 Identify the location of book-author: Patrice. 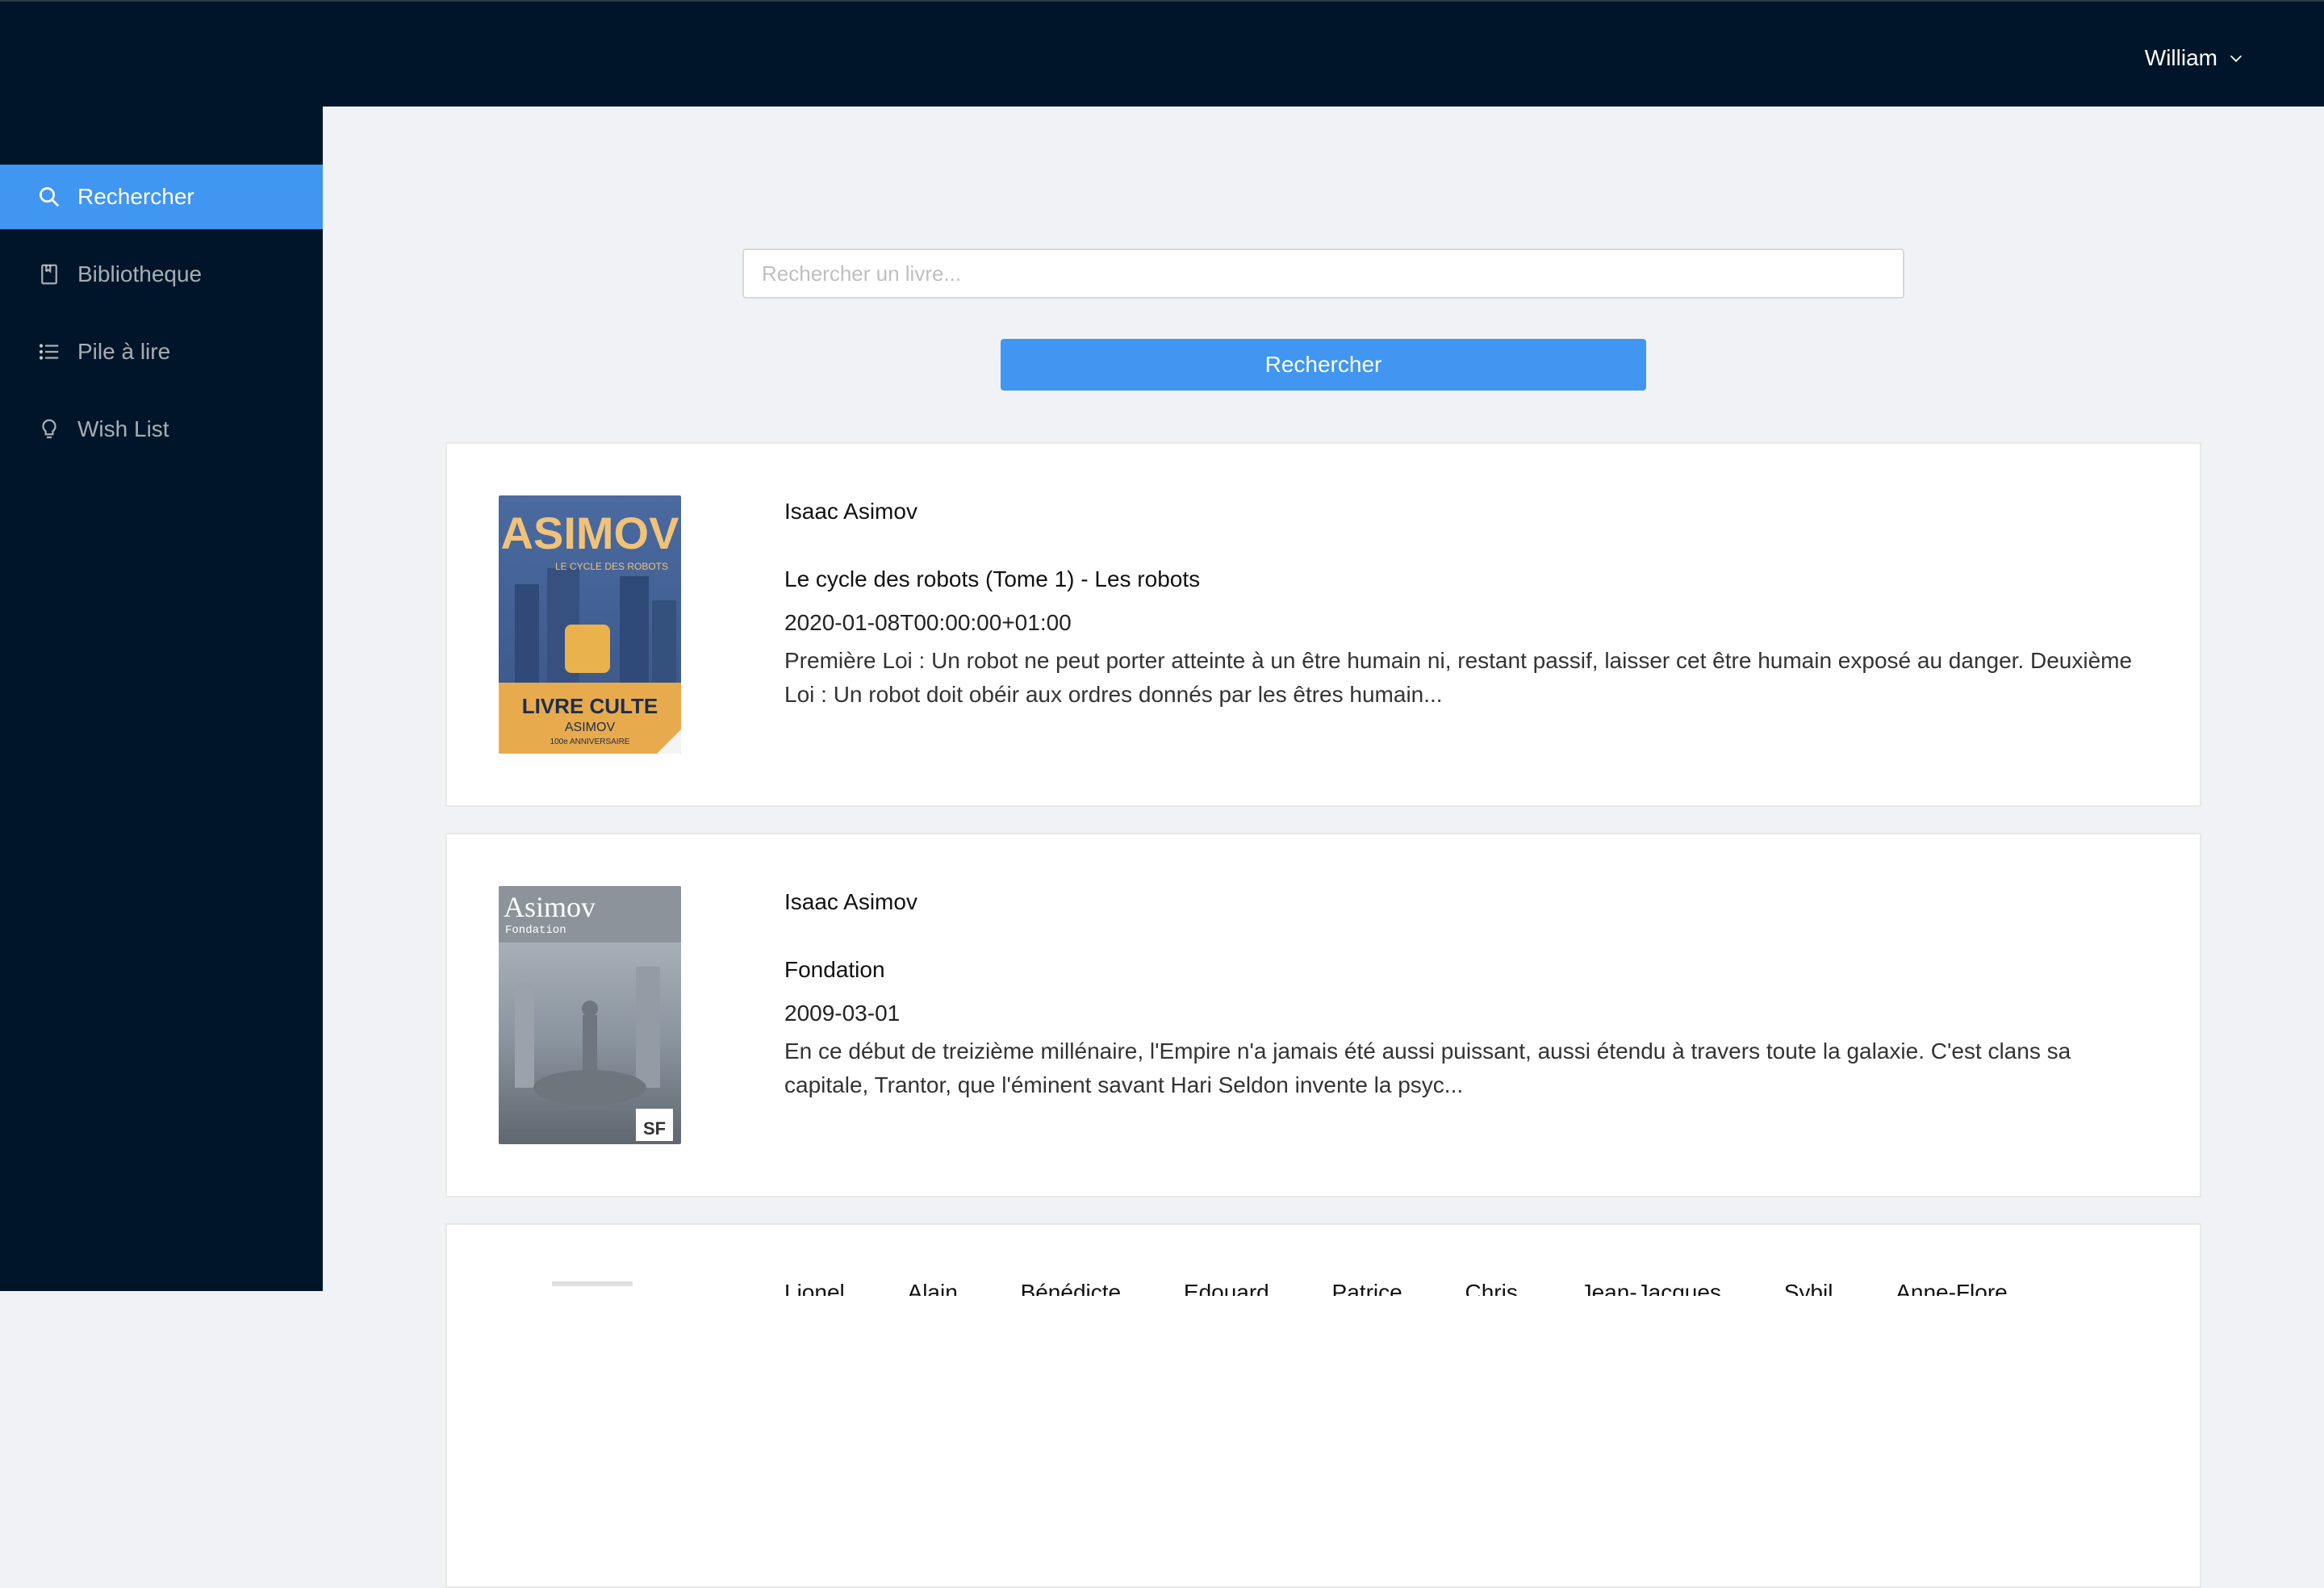
(1366, 1288).